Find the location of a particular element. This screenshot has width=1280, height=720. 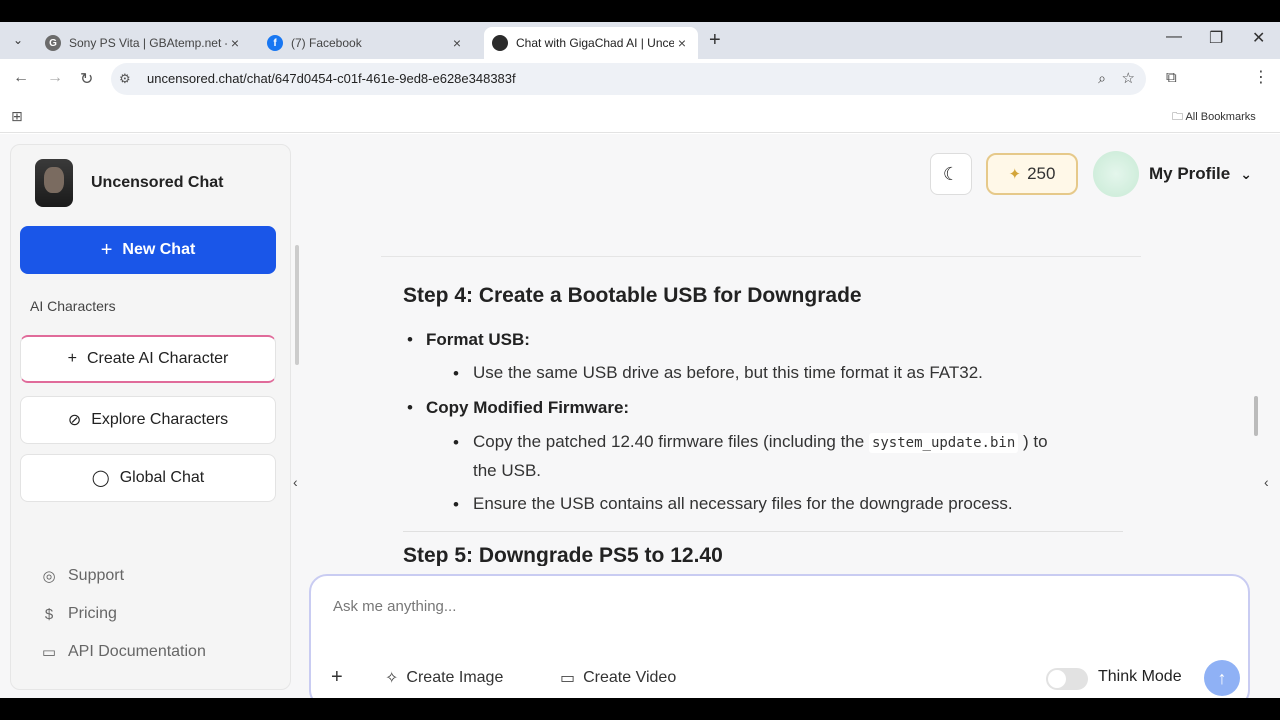

credits-badge: ✦ 250 is located at coordinates (1032, 174).